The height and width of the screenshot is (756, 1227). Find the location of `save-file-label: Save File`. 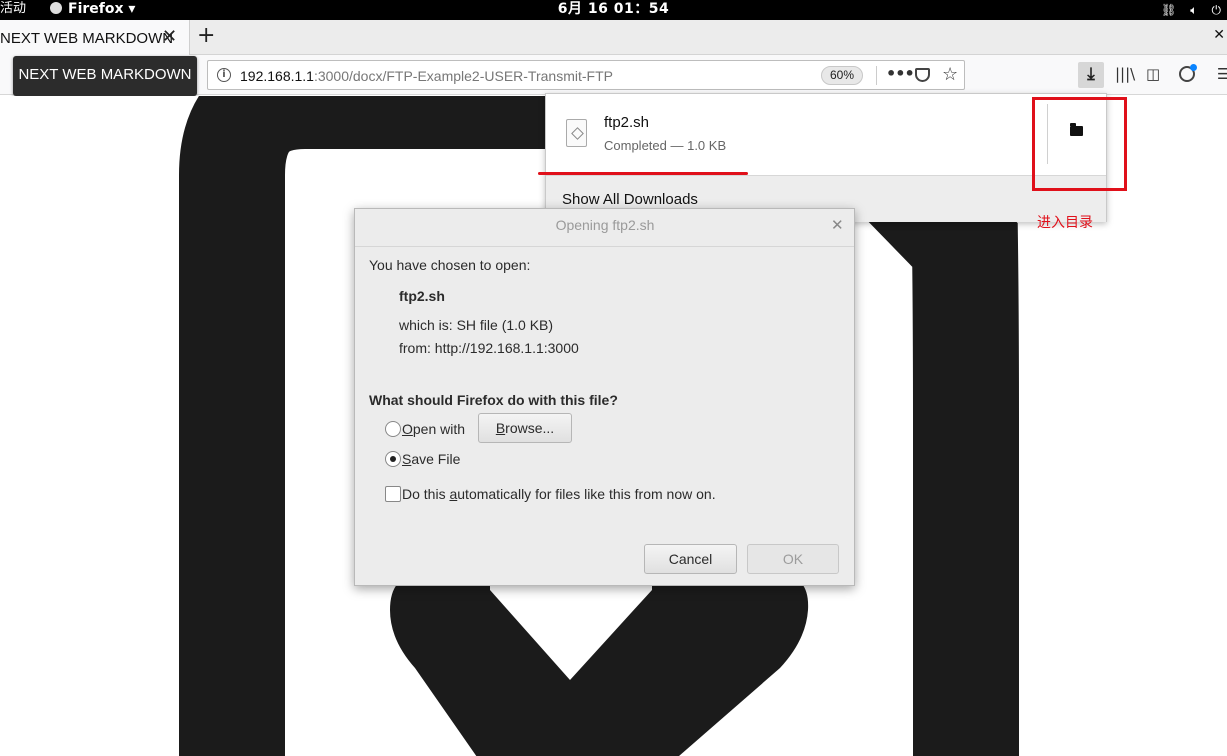

save-file-label: Save File is located at coordinates (431, 459).